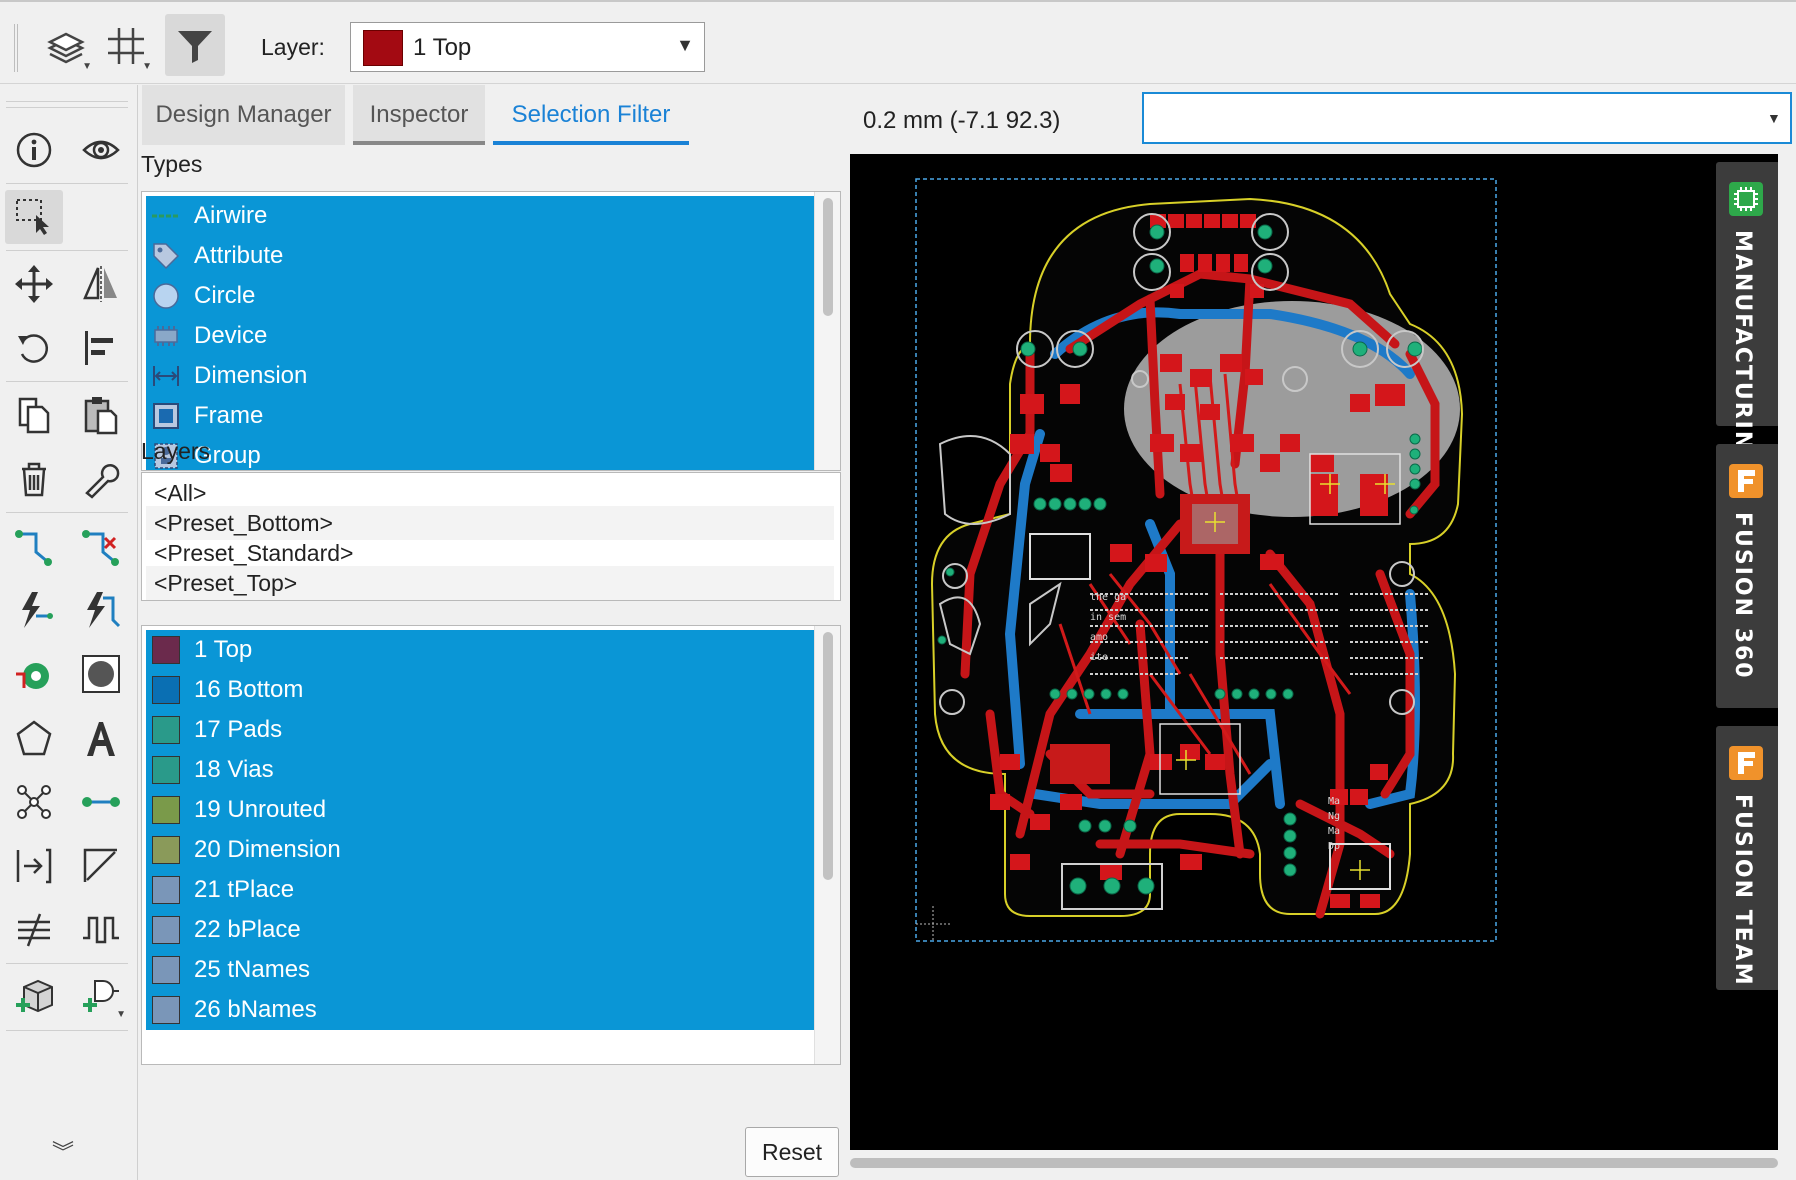  What do you see at coordinates (101, 930) in the screenshot?
I see `meander-button` at bounding box center [101, 930].